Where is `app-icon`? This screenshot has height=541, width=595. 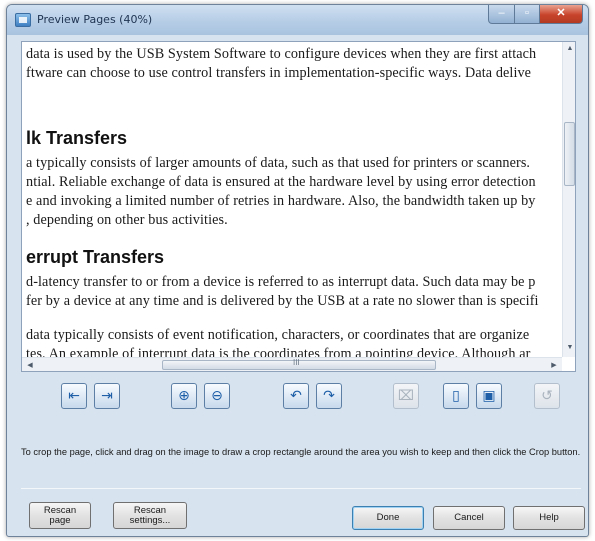 app-icon is located at coordinates (23, 20).